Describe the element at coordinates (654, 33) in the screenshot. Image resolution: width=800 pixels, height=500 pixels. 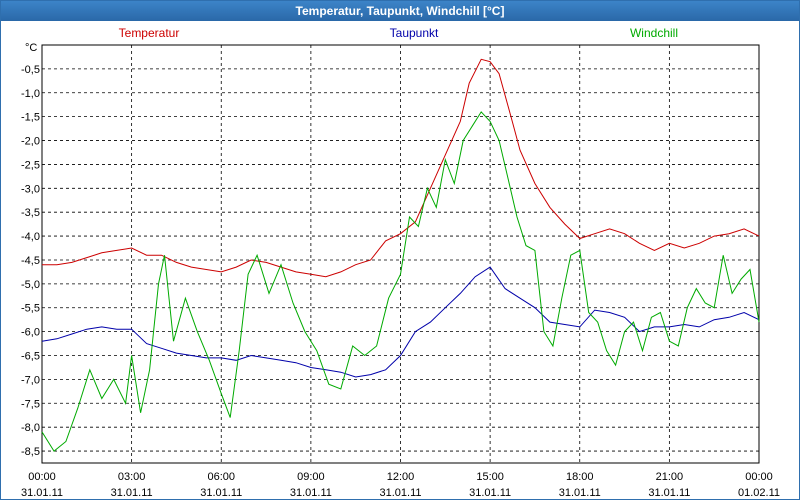
I see `legend-windchill: Windchill` at that location.